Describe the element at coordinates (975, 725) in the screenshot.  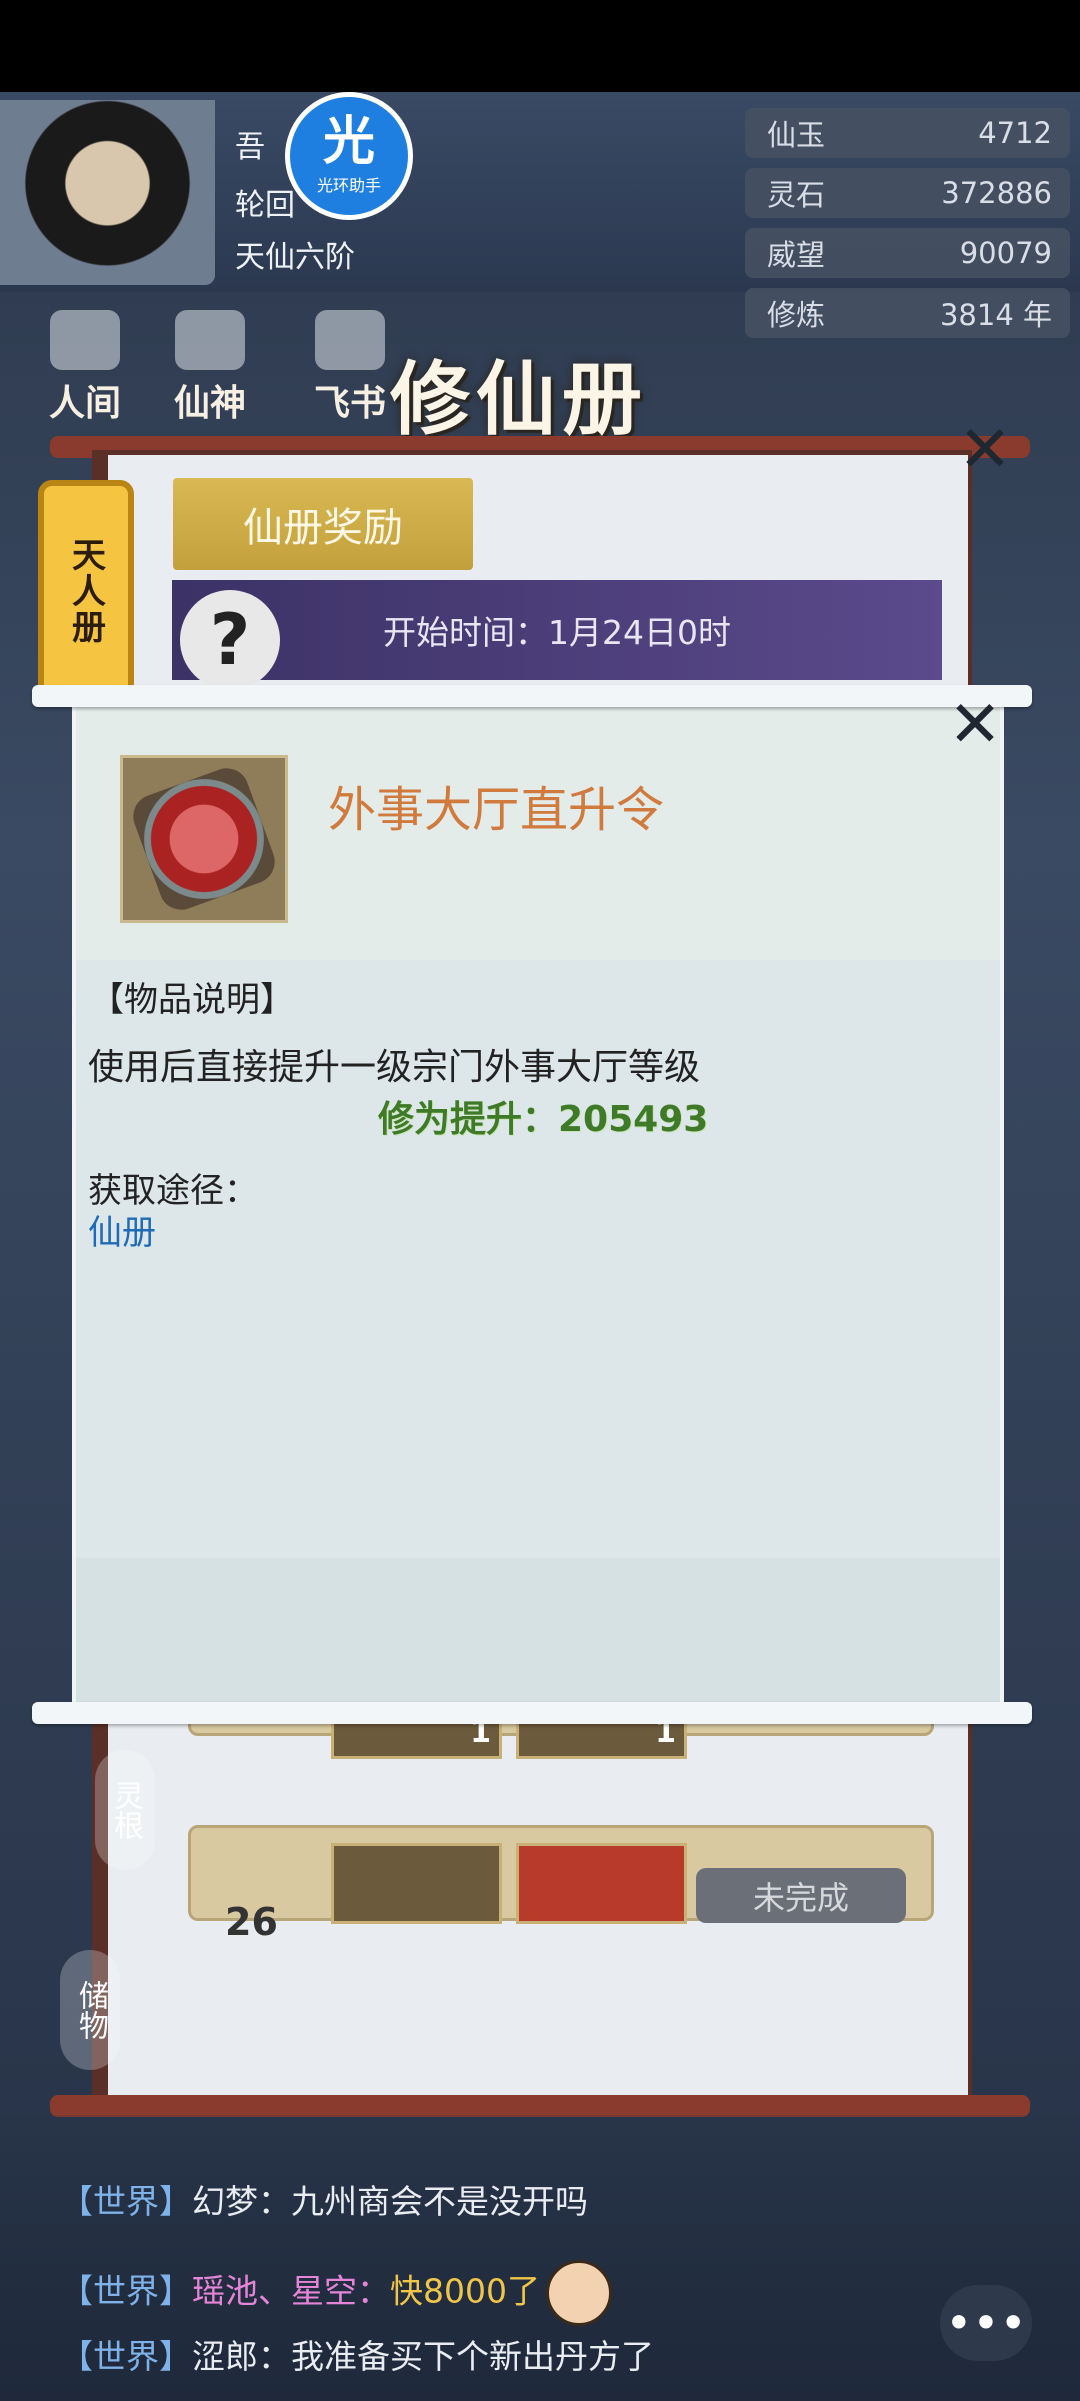
I see `modal-close-icon: ✕` at that location.